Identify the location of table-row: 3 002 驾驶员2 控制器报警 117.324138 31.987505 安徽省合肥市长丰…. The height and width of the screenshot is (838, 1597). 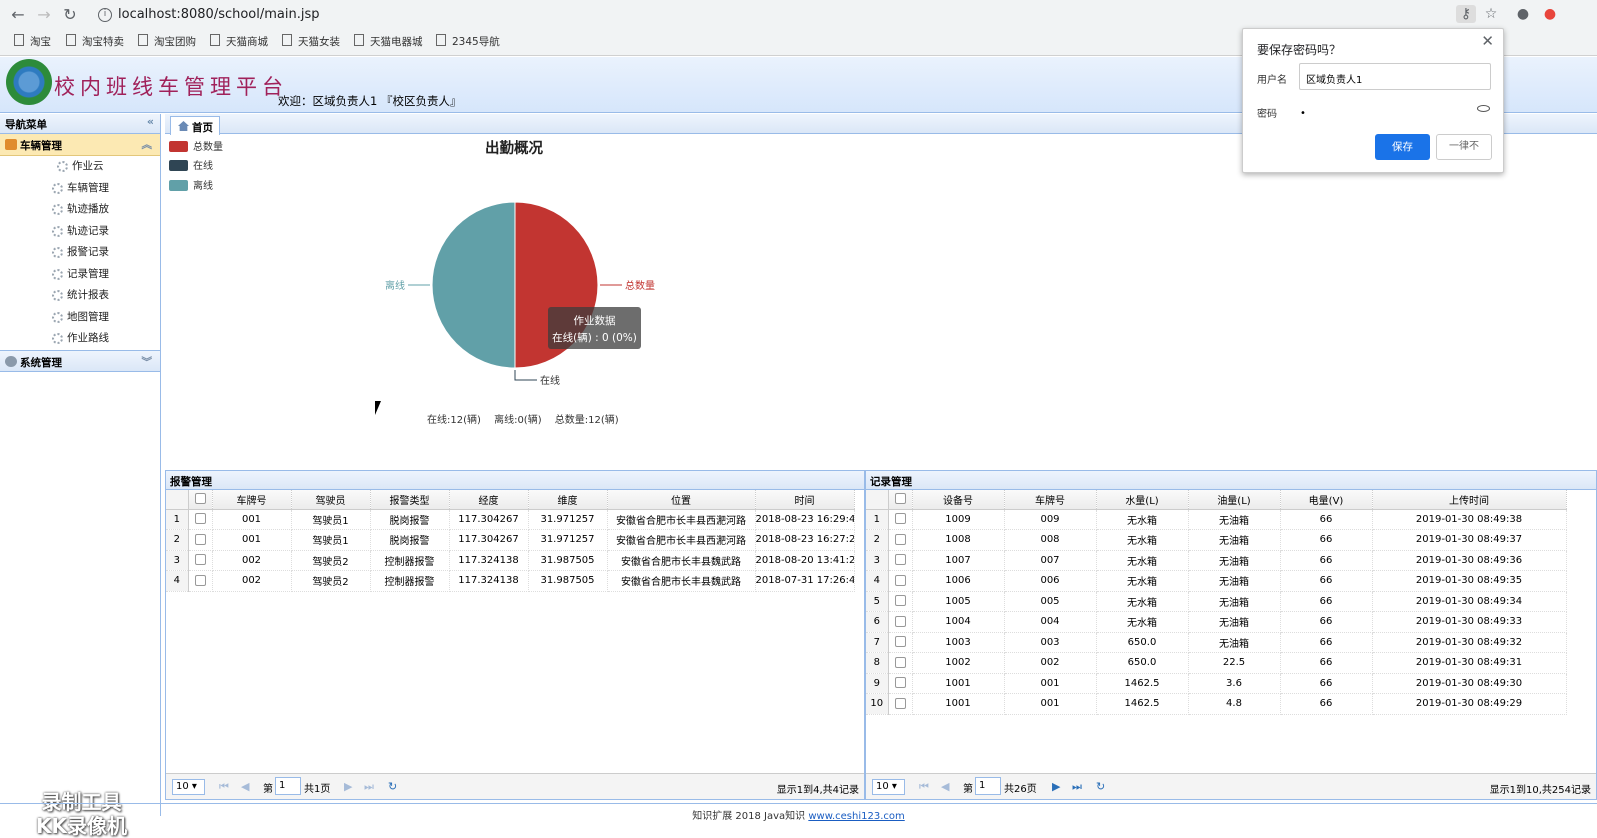
(510, 560).